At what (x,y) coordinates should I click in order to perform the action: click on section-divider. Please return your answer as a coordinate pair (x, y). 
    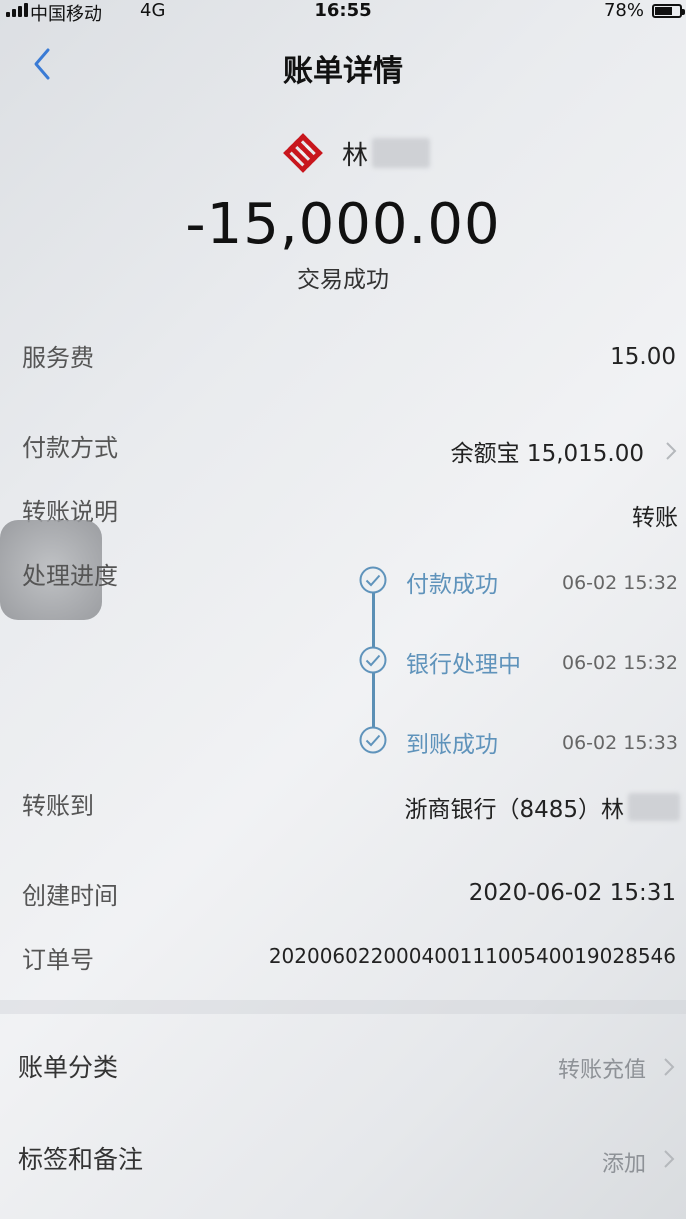
    Looking at the image, I should click on (343, 1007).